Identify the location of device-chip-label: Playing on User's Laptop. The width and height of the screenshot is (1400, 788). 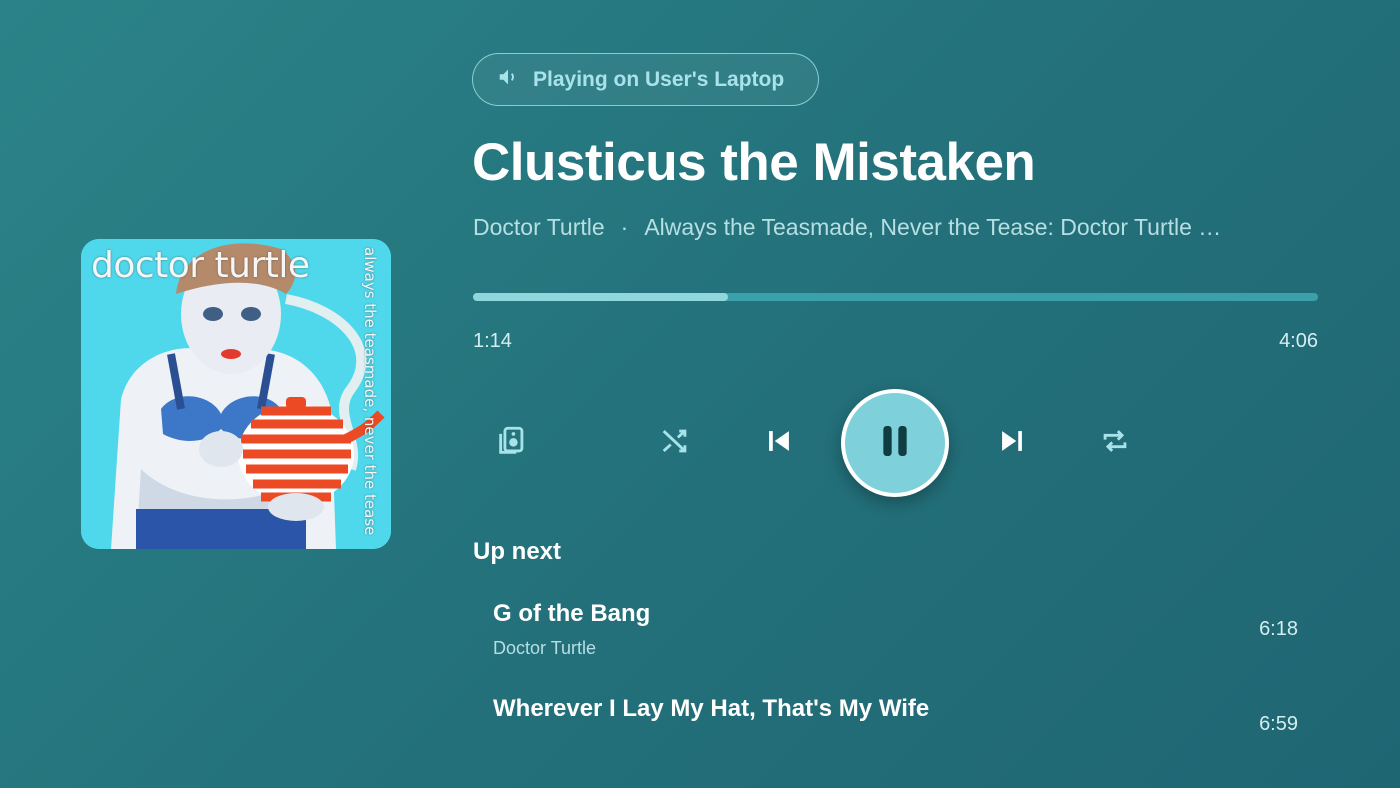
(659, 79).